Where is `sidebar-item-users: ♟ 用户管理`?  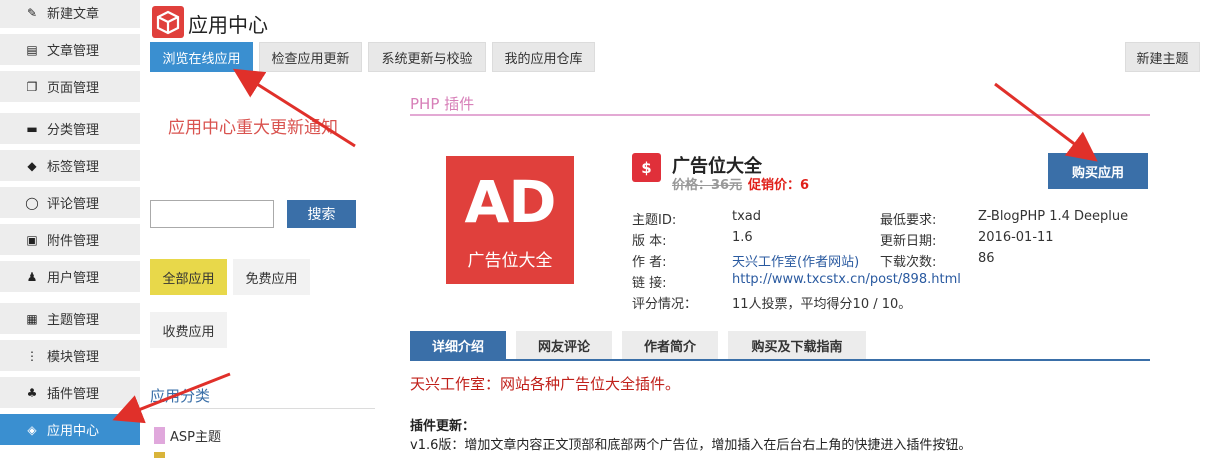 sidebar-item-users: ♟ 用户管理 is located at coordinates (70, 276).